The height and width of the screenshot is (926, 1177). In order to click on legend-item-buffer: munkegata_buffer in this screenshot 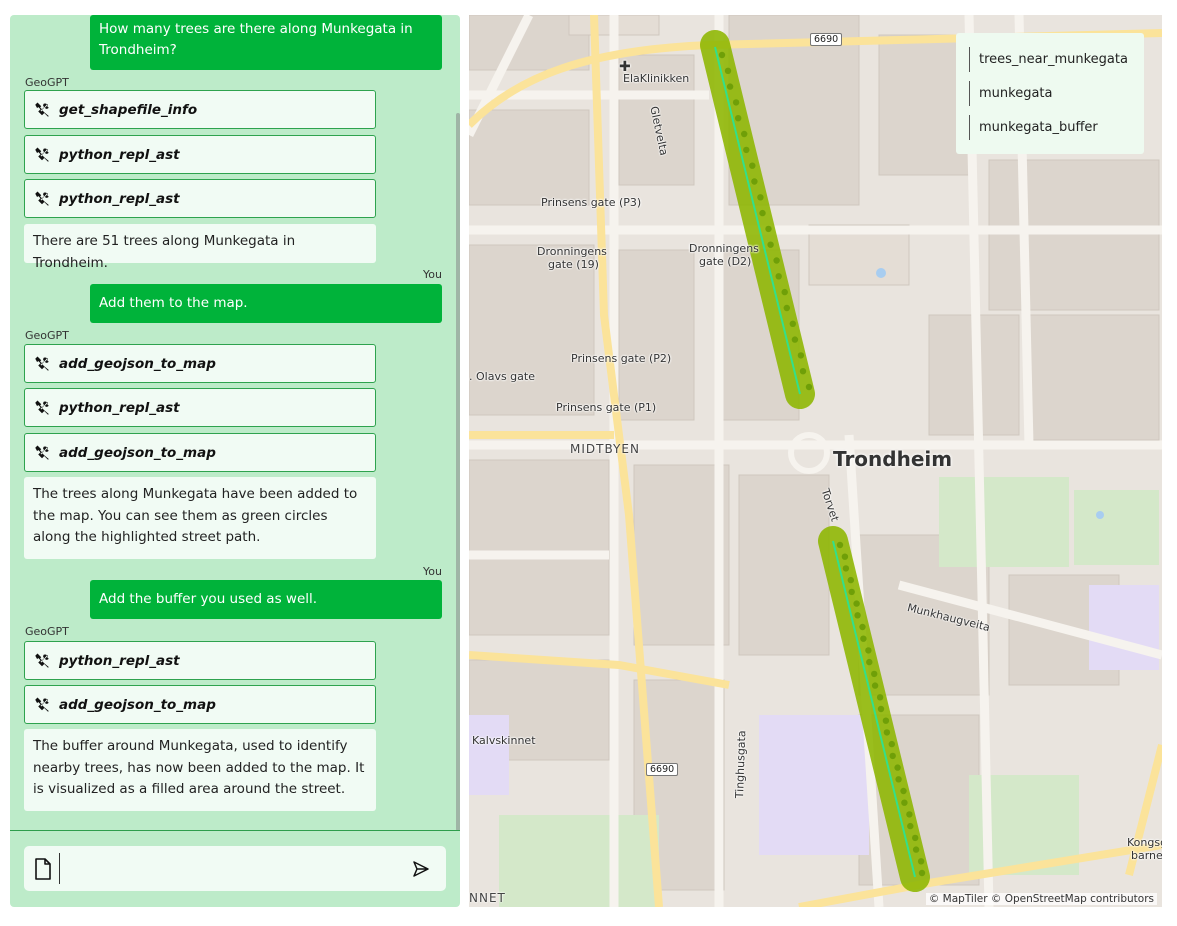, I will do `click(1033, 127)`.